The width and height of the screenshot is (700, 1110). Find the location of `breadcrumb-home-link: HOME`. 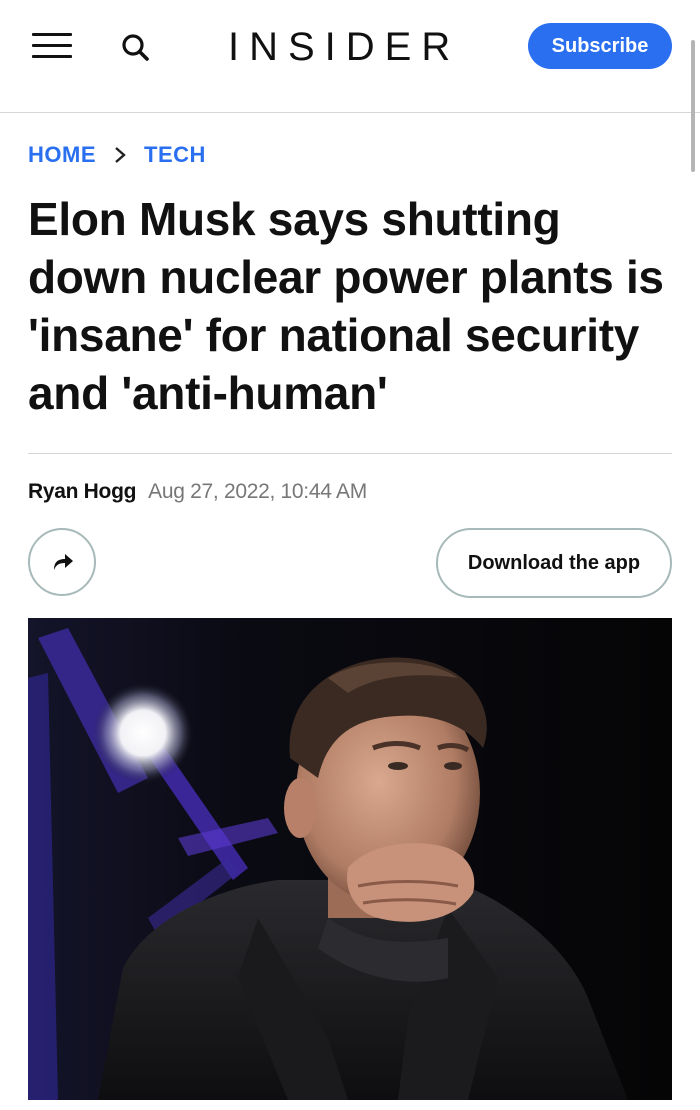

breadcrumb-home-link: HOME is located at coordinates (62, 155).